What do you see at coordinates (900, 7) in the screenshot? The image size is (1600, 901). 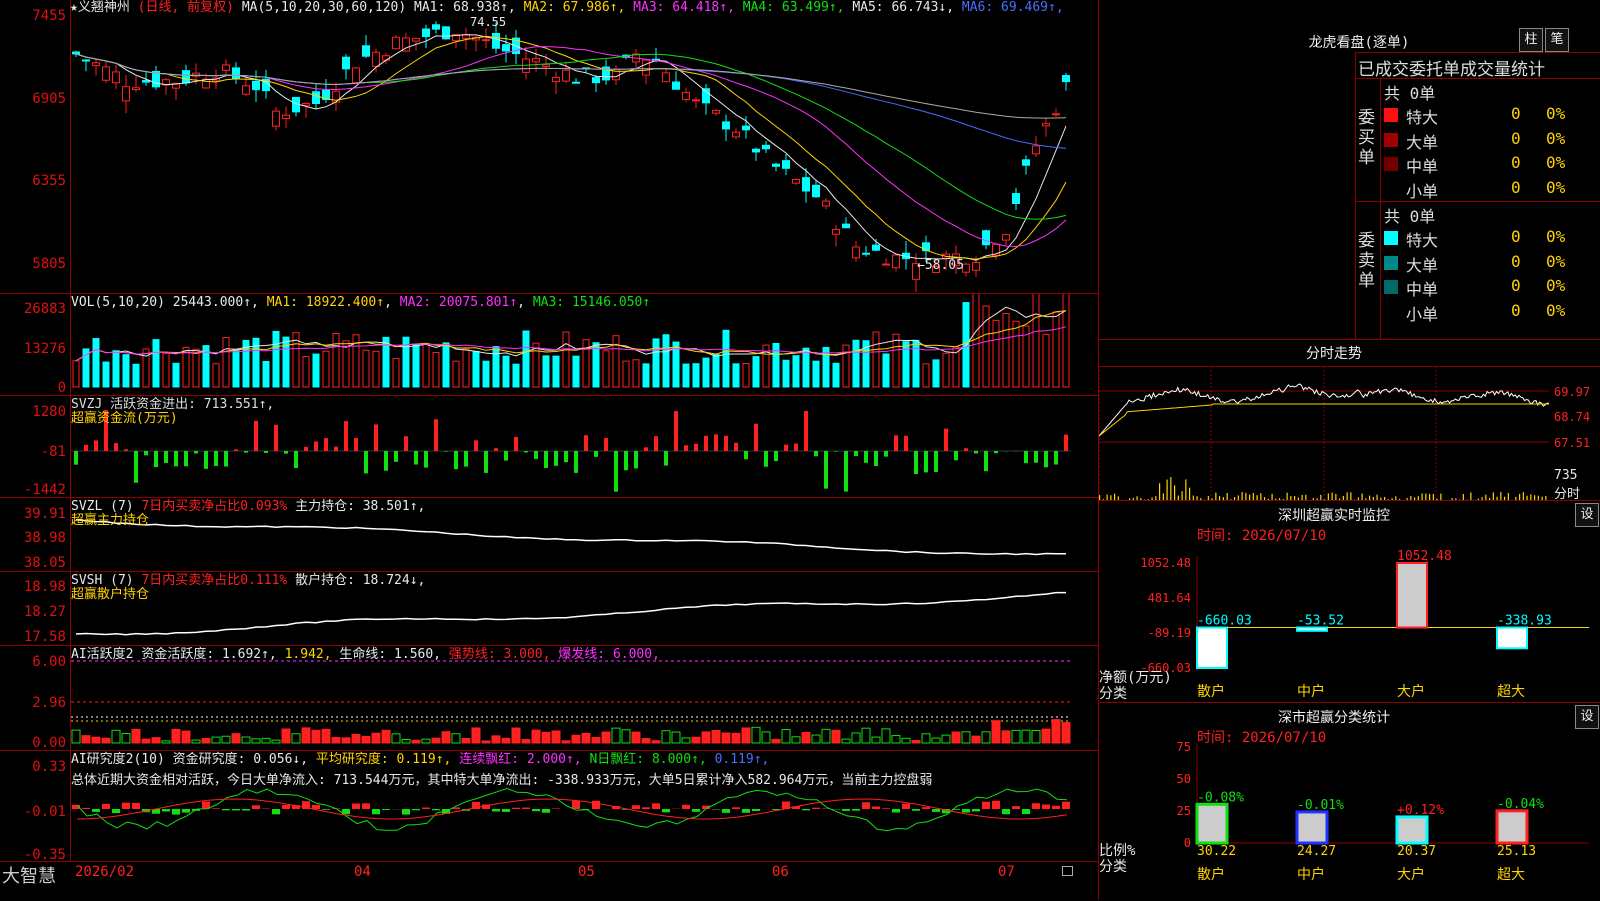 I see `ma-value: MA5: 66.743↓,` at bounding box center [900, 7].